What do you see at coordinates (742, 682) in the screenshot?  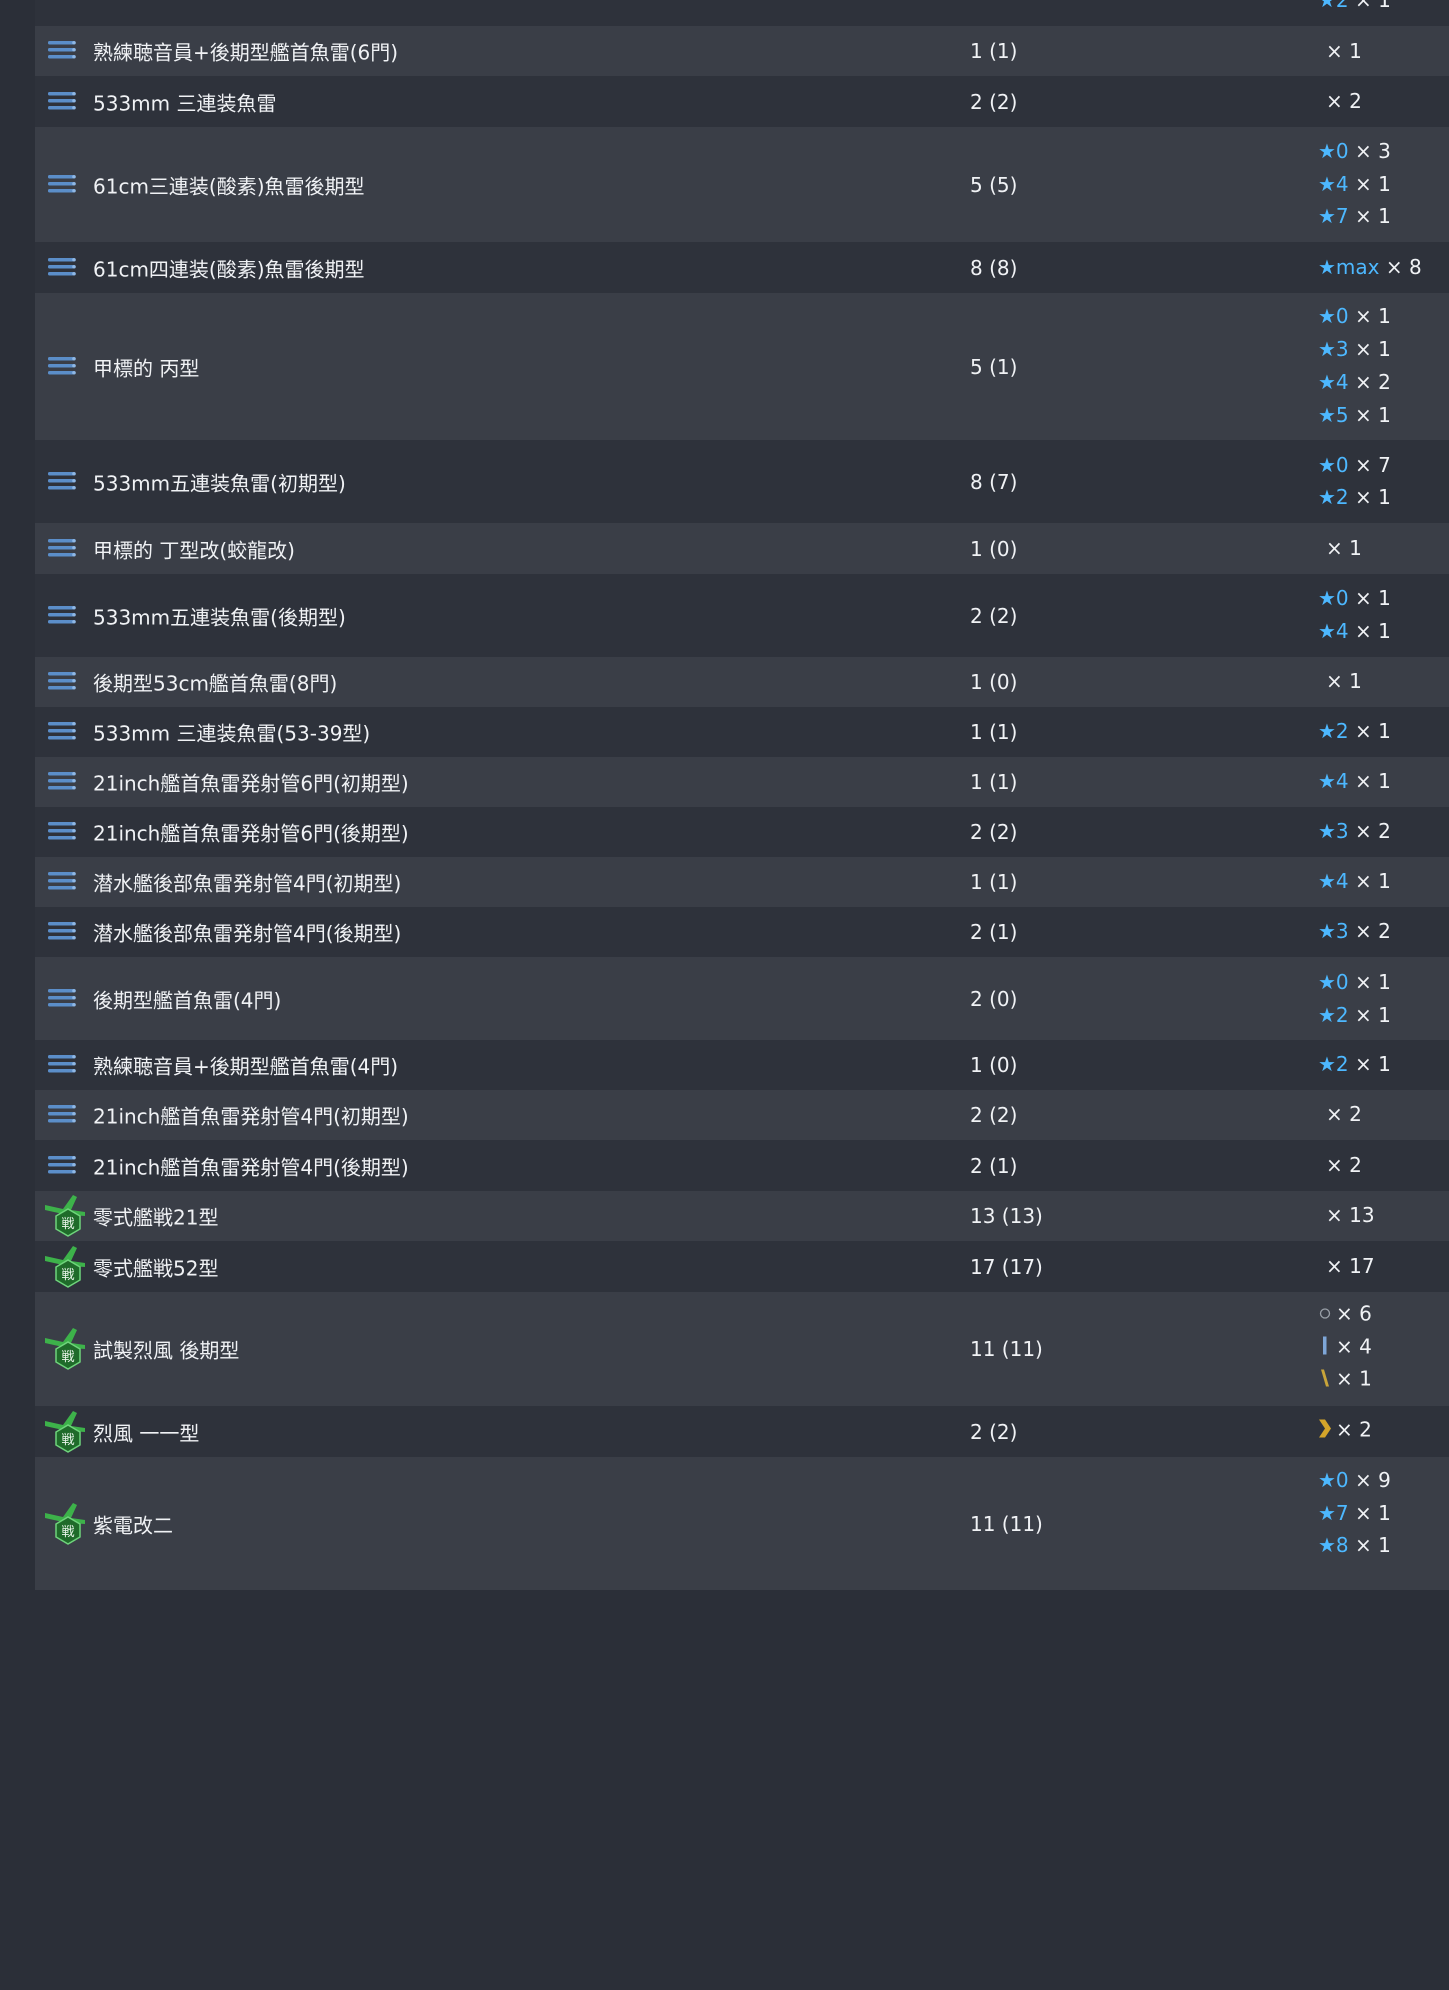 I see `table-row: 後期型53cm艦首魚雷(8門) 1 (0) × 1` at bounding box center [742, 682].